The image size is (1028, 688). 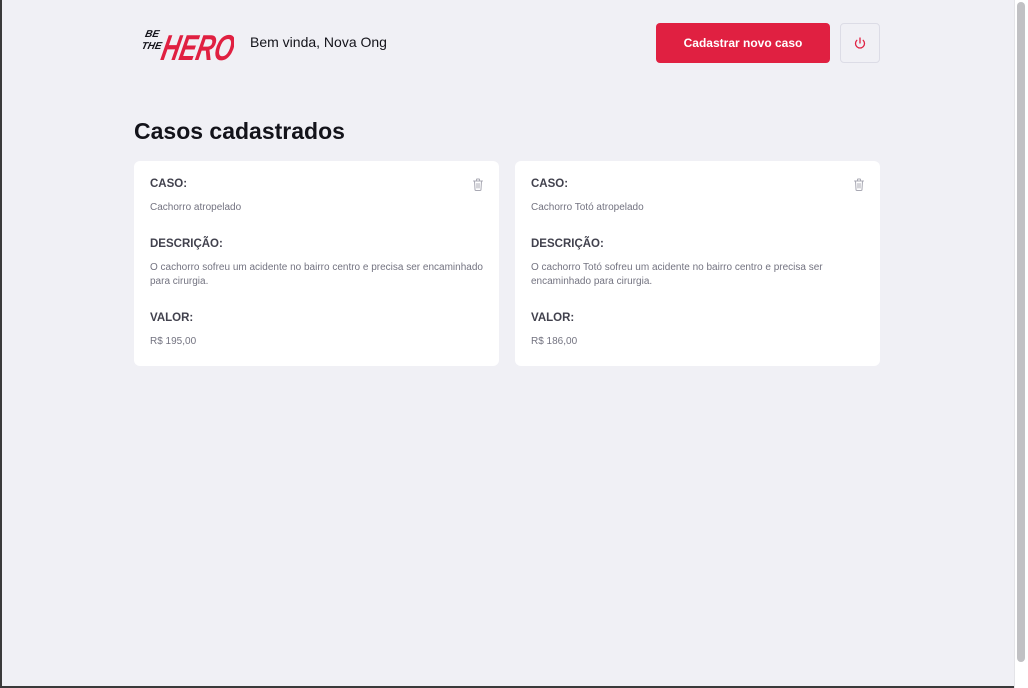 I want to click on case-title: Cachorro atropelado, so click(x=196, y=207).